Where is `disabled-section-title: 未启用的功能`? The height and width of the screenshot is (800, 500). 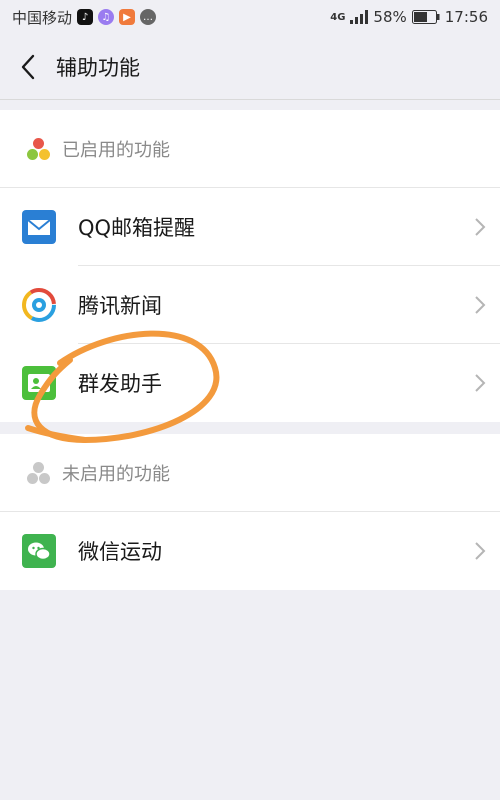 disabled-section-title: 未启用的功能 is located at coordinates (116, 474).